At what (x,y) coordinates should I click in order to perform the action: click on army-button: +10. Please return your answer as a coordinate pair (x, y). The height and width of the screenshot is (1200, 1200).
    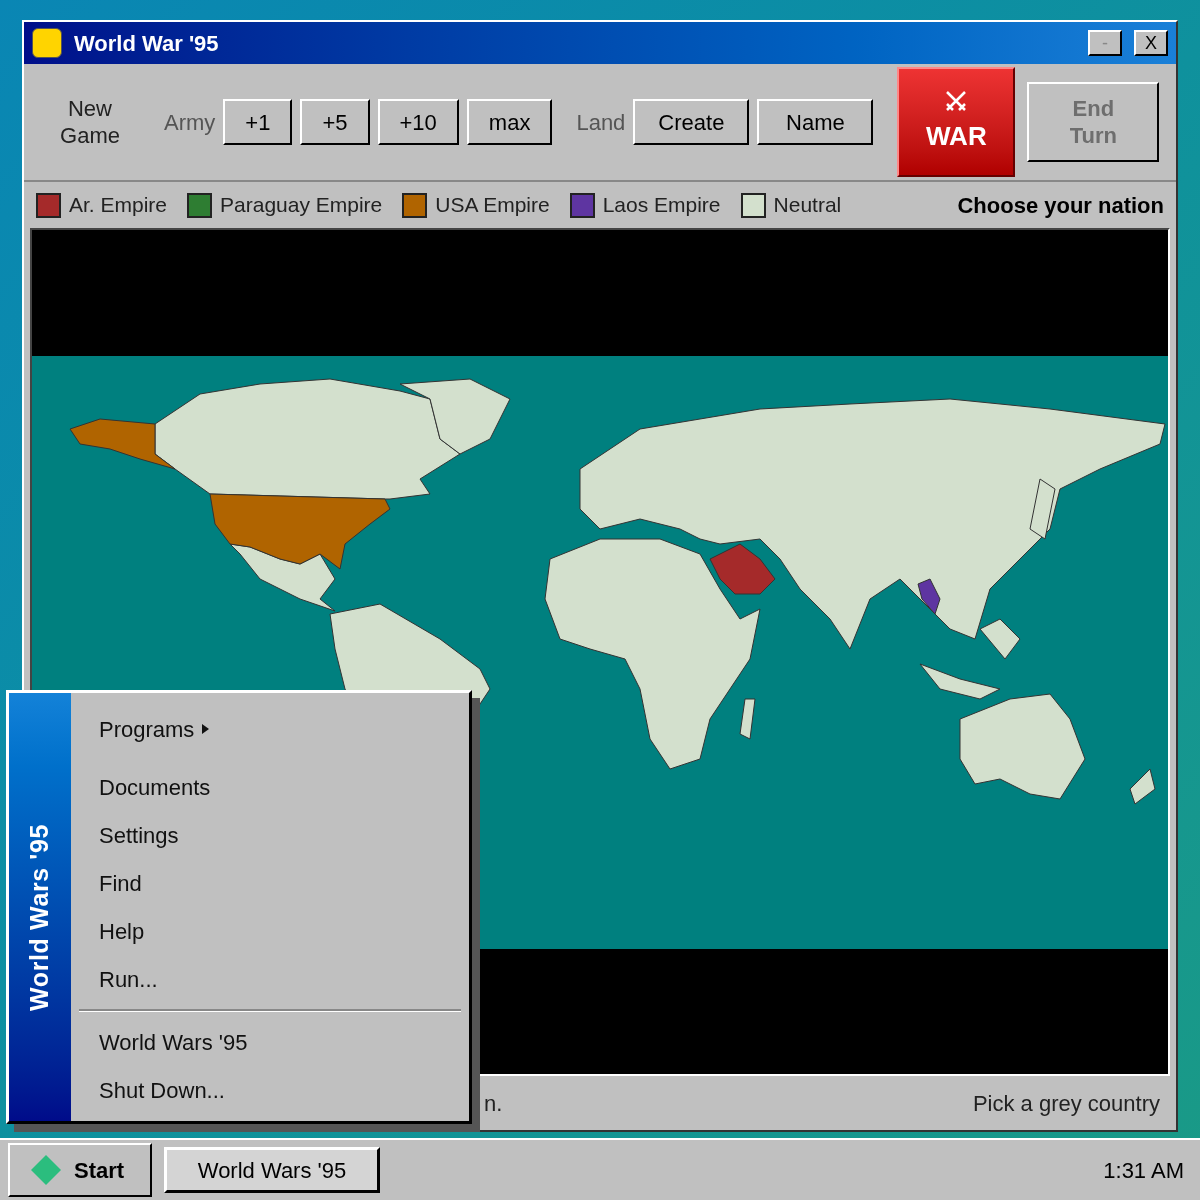
    Looking at the image, I should click on (418, 122).